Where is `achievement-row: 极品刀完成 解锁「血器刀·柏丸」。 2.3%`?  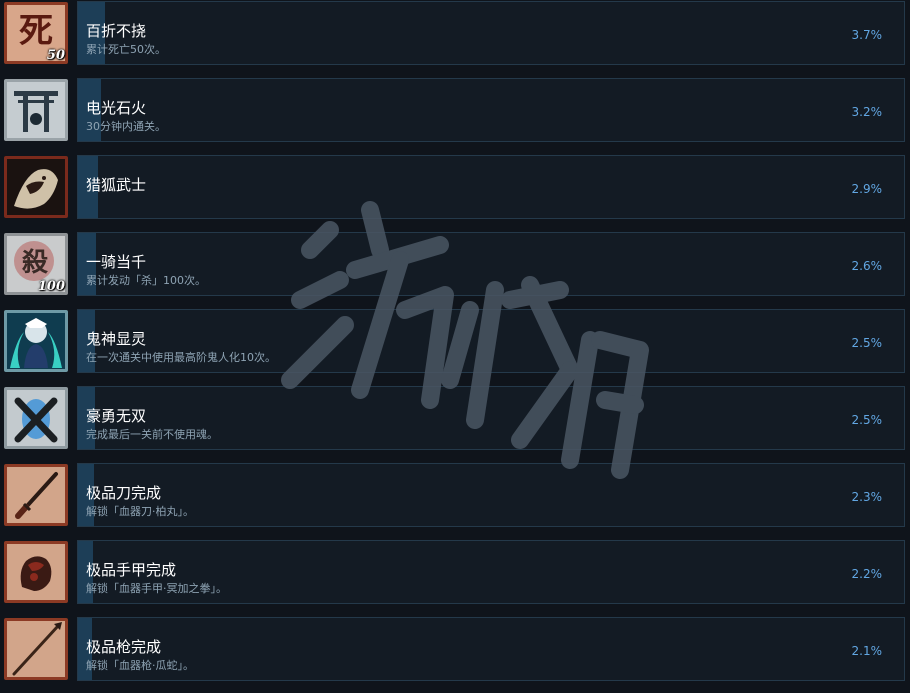 achievement-row: 极品刀完成 解锁「血器刀·柏丸」。 2.3% is located at coordinates (455, 500).